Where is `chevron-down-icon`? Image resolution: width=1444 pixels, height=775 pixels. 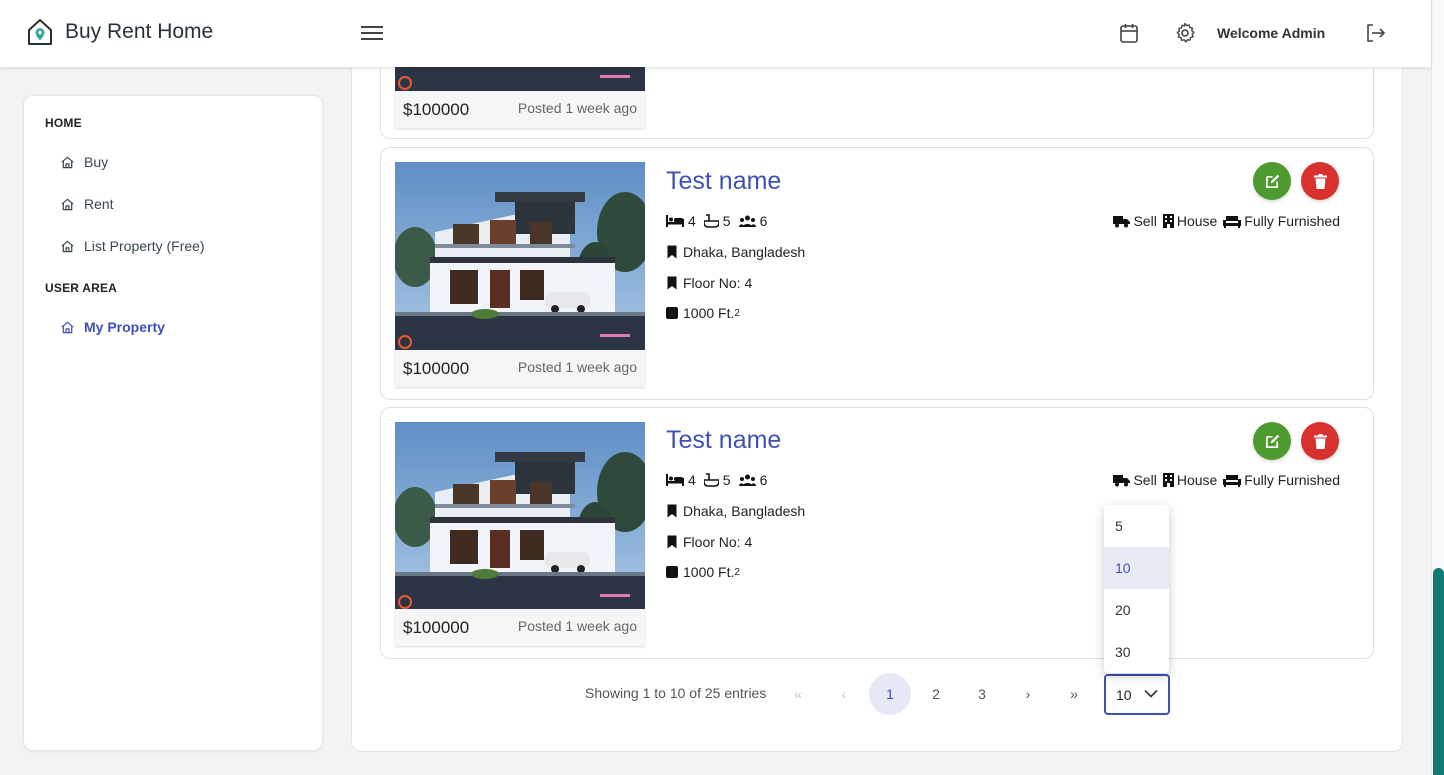
chevron-down-icon is located at coordinates (1151, 693).